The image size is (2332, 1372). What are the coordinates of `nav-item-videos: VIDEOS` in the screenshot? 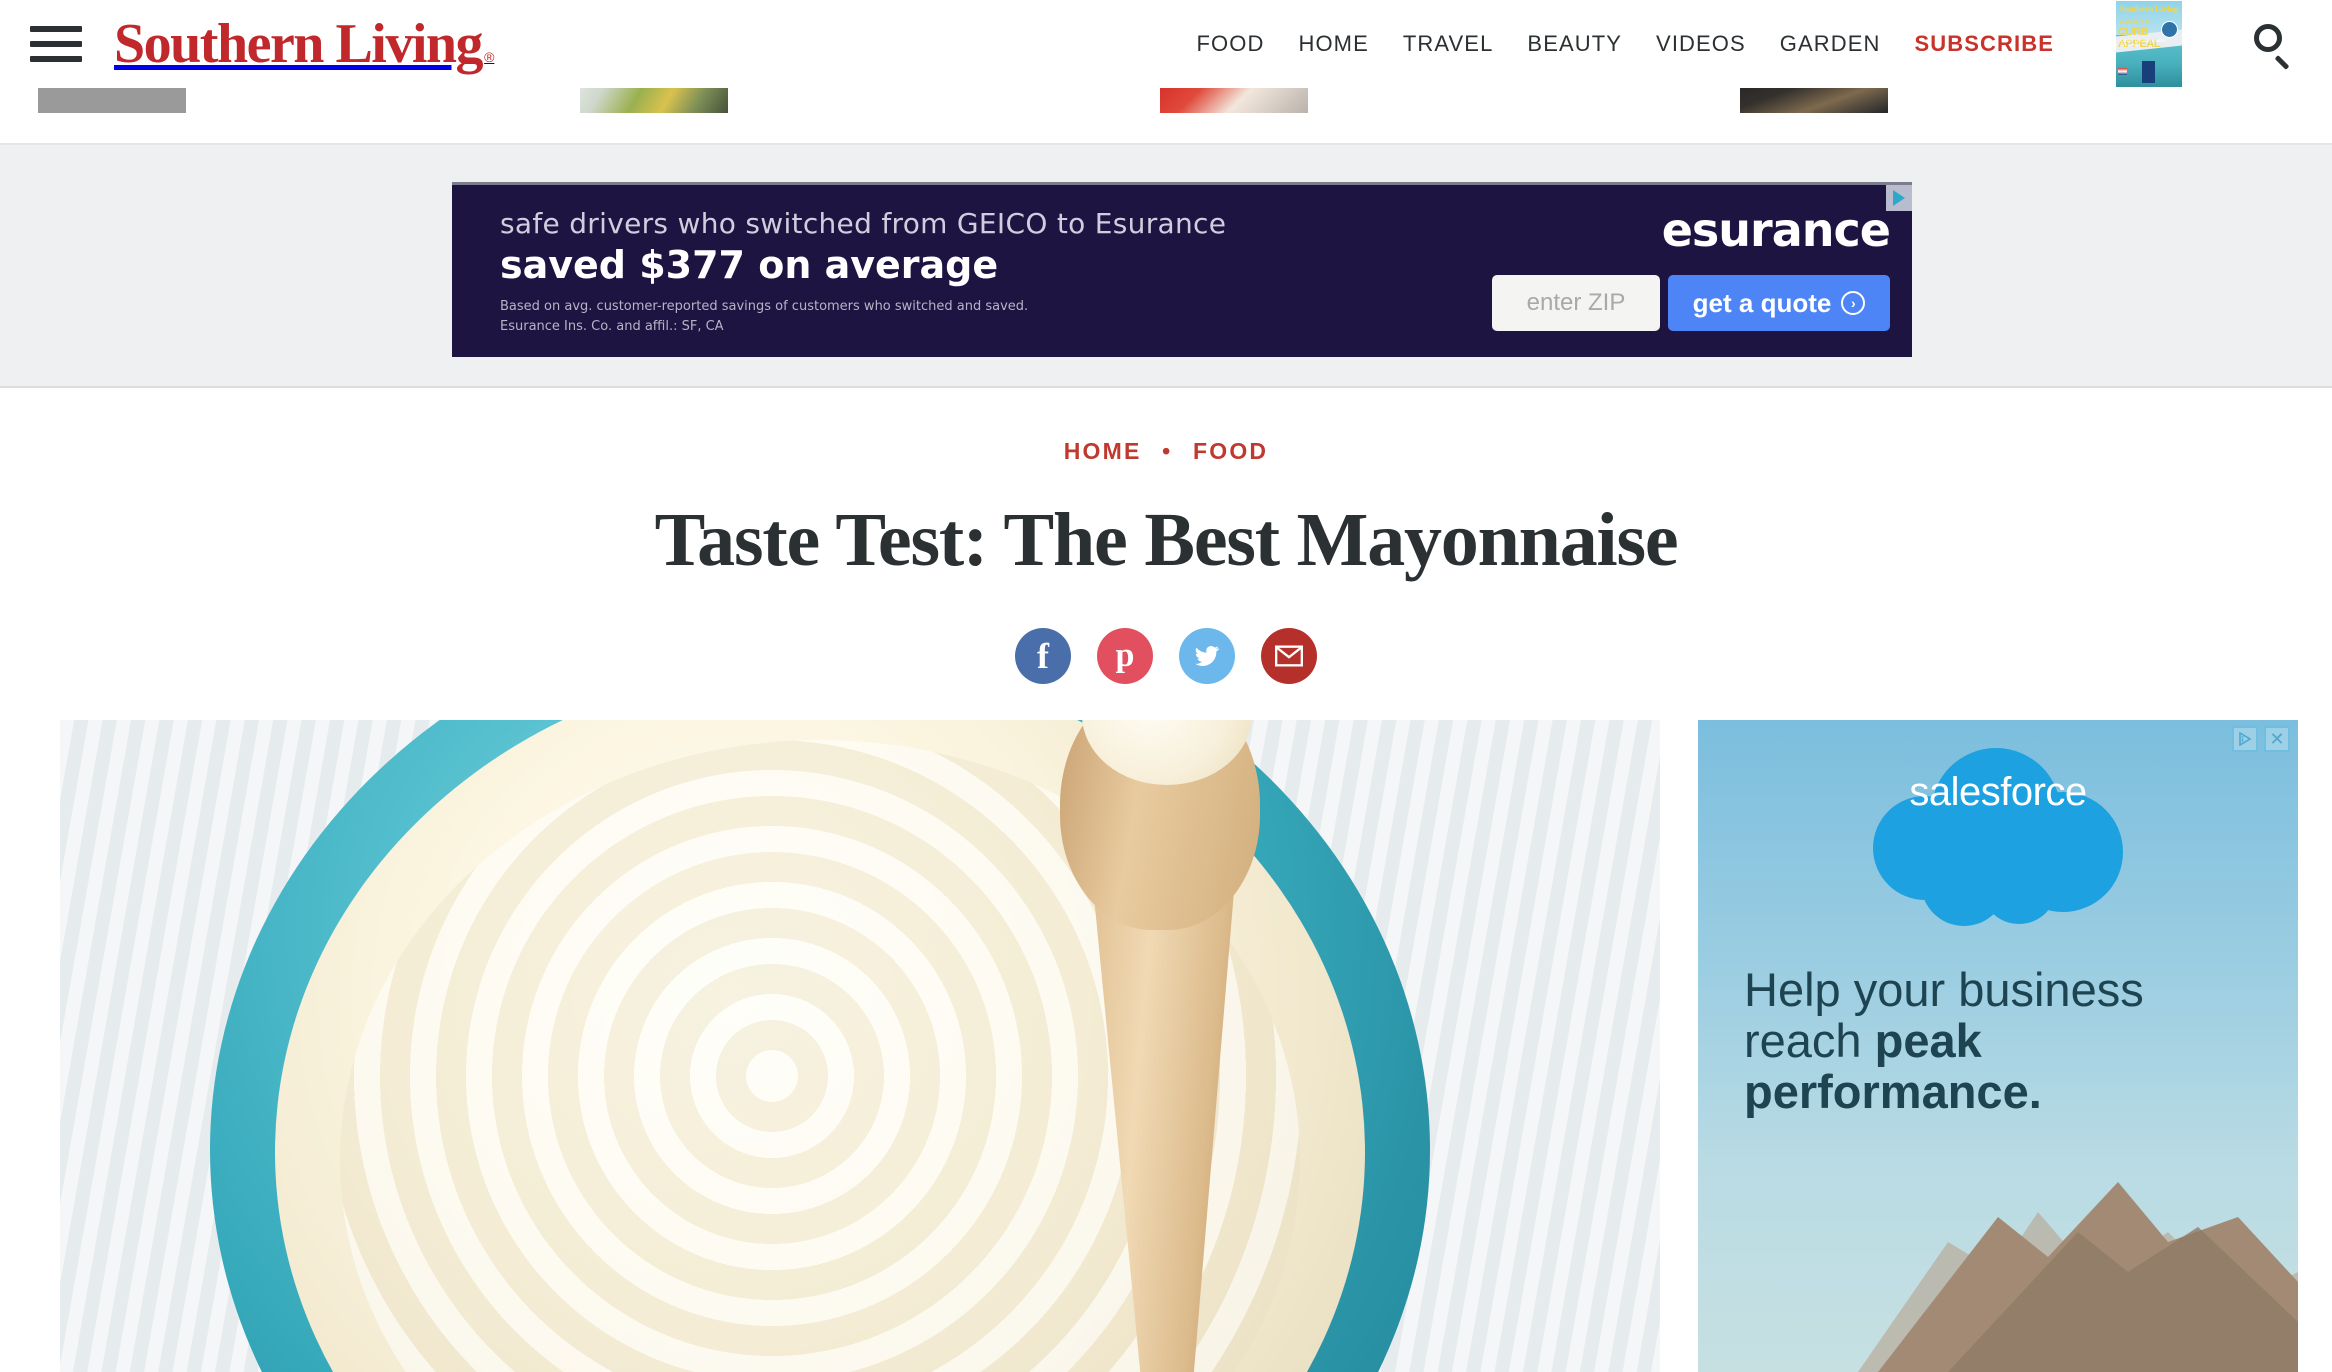 It's located at (1701, 44).